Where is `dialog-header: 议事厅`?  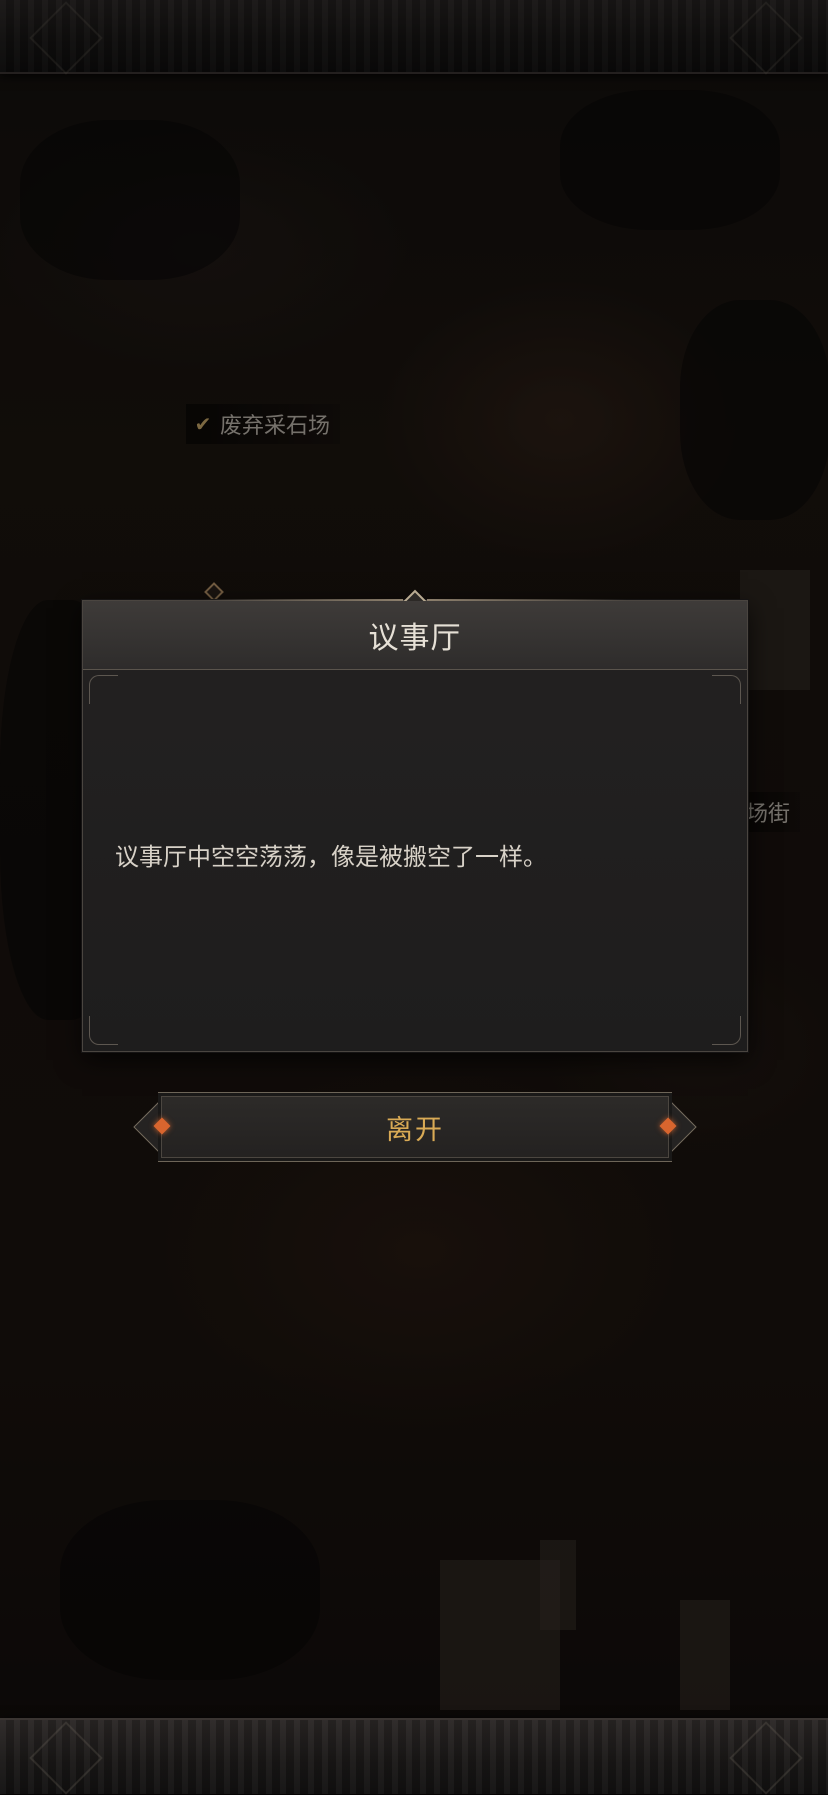
dialog-header: 议事厅 is located at coordinates (415, 635).